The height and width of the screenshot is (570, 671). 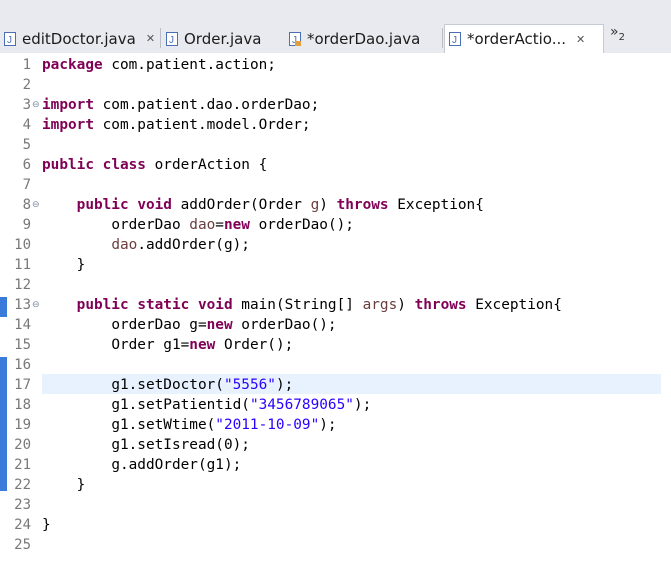 What do you see at coordinates (241, 205) in the screenshot?
I see `code-text: addOrder(Order` at bounding box center [241, 205].